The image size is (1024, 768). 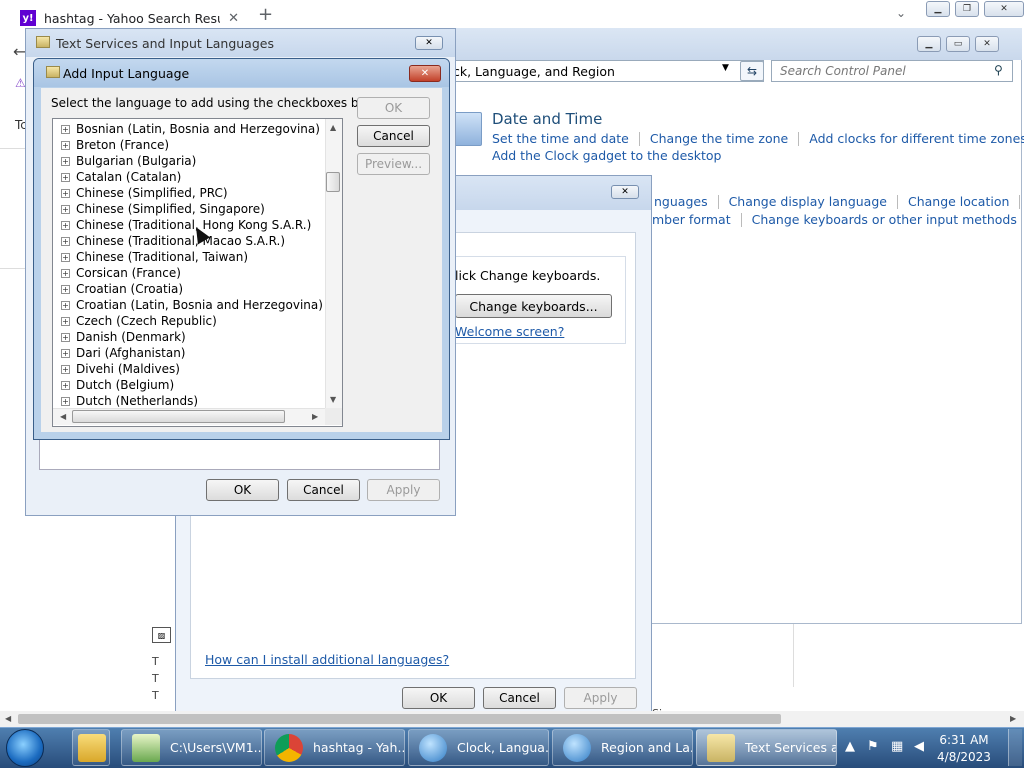 What do you see at coordinates (884, 219) in the screenshot?
I see `change-keyboards-link: Change keyboards or other input methods` at bounding box center [884, 219].